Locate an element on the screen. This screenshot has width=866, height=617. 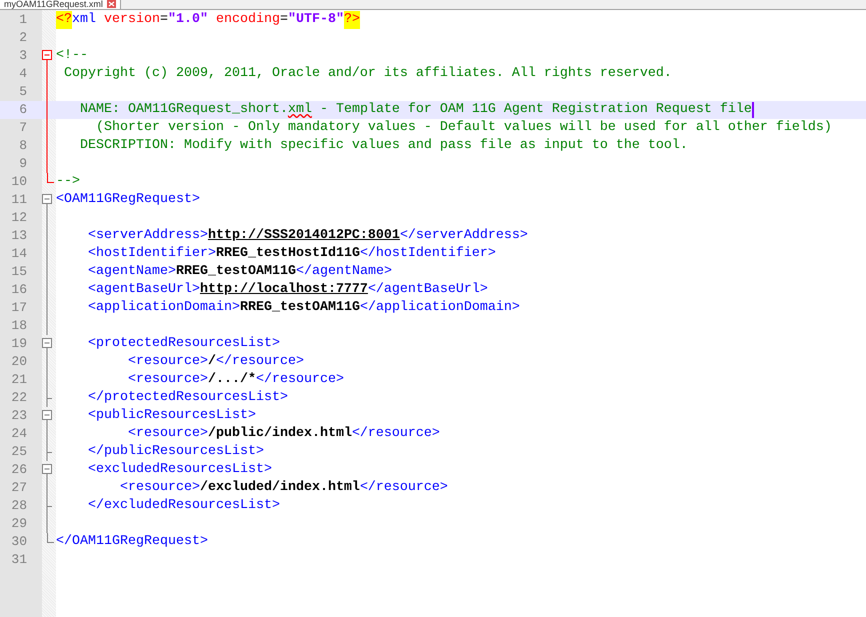
xml-tag: xml is located at coordinates (84, 20).